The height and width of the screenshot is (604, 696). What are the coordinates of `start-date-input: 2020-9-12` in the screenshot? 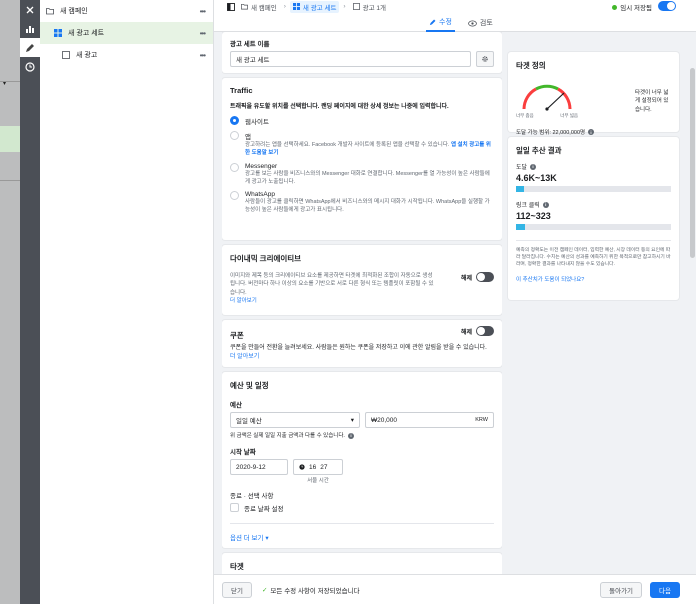 It's located at (259, 467).